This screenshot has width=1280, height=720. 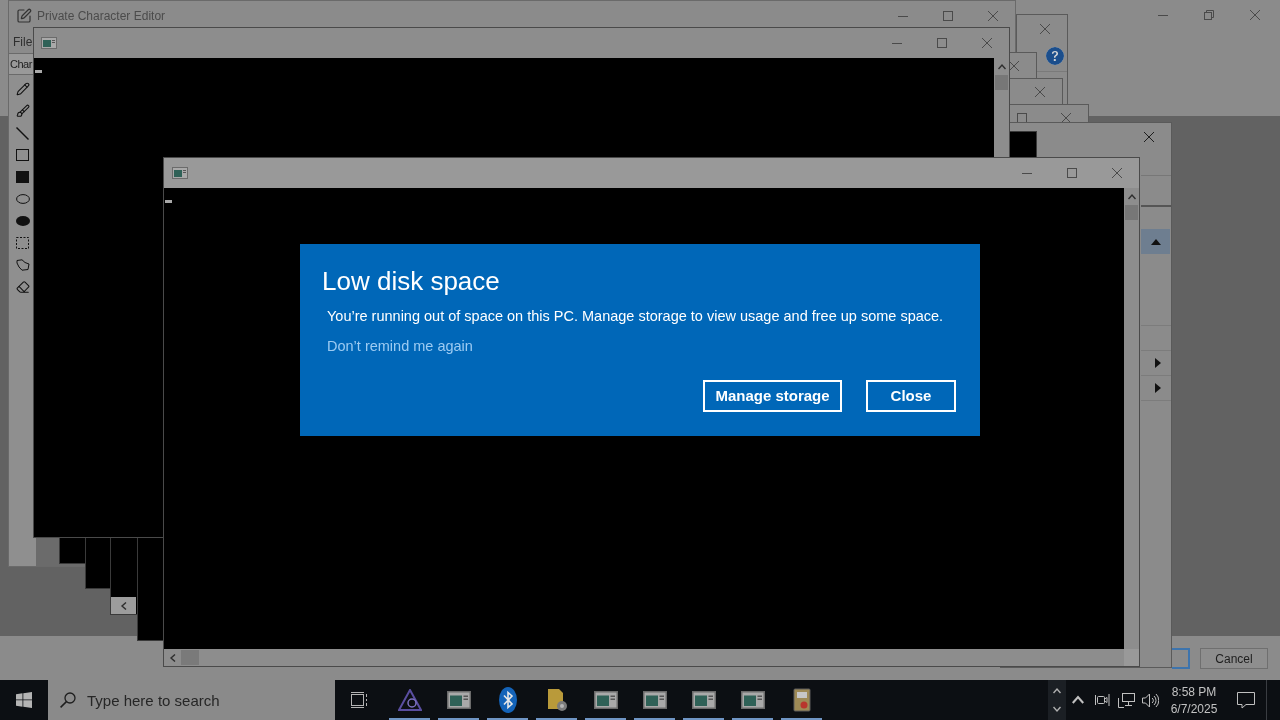 I want to click on speaker-icon, so click(x=1150, y=700).